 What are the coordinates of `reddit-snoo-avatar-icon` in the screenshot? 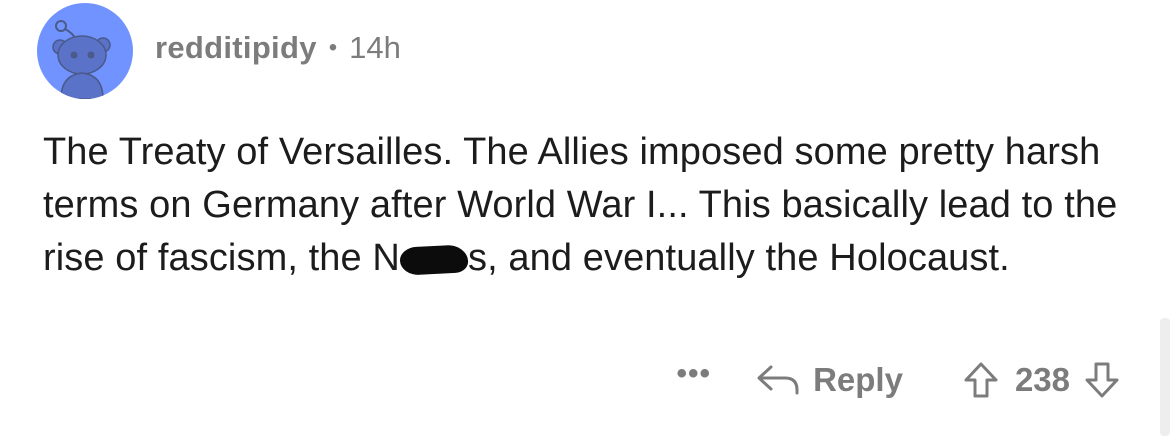 It's located at (81, 59).